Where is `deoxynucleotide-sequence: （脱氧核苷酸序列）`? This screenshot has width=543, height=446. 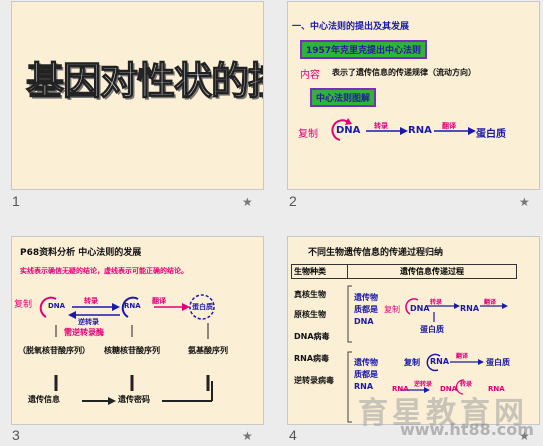
deoxynucleotide-sequence: （脱氧核苷酸序列） is located at coordinates (54, 350).